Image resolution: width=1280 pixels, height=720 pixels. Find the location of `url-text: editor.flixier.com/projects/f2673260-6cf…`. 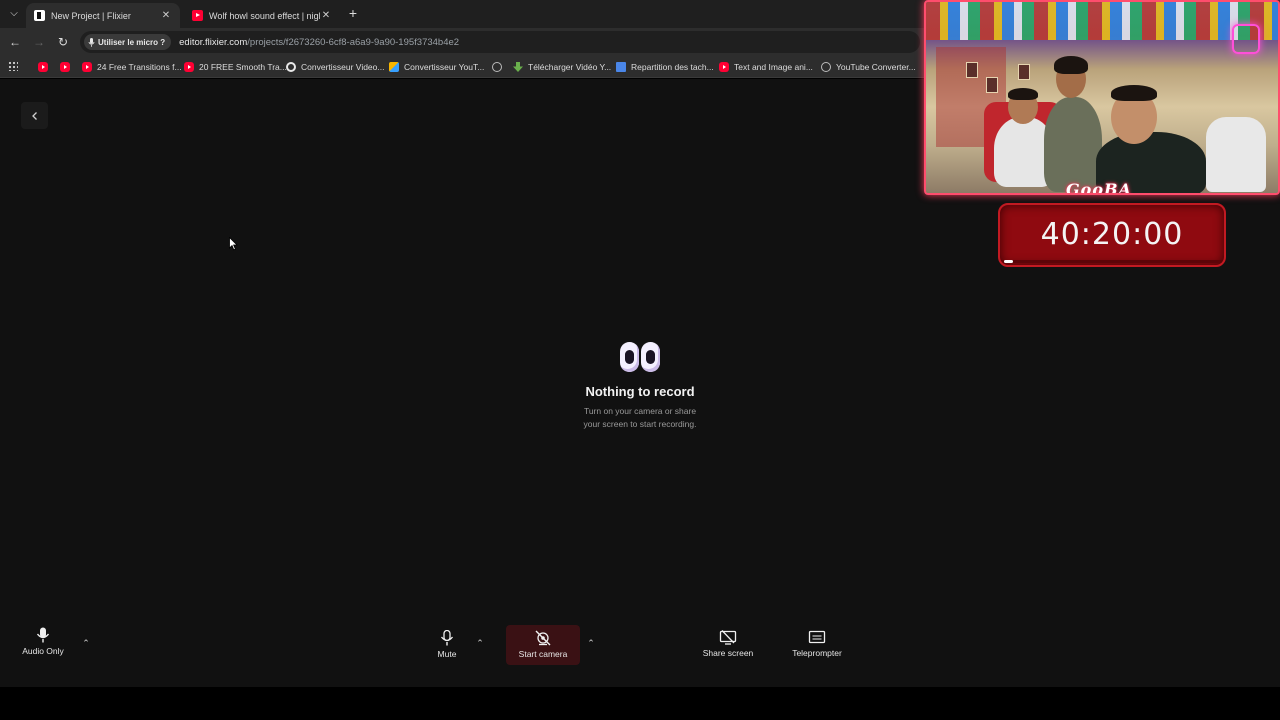

url-text: editor.flixier.com/projects/f2673260-6cf… is located at coordinates (319, 42).